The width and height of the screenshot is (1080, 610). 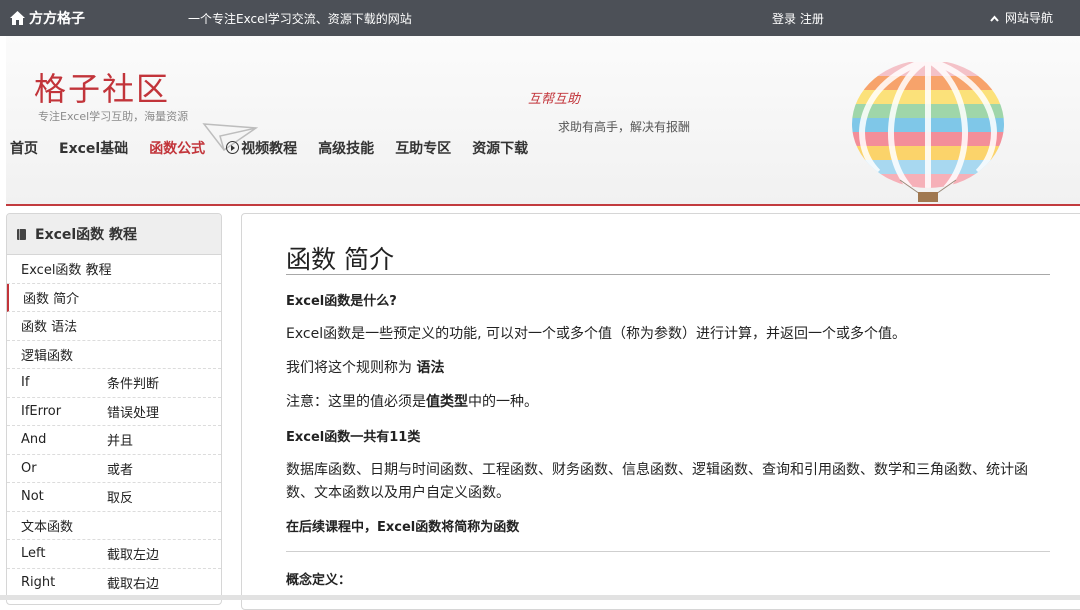 What do you see at coordinates (49, 328) in the screenshot?
I see `sidebar-item-label: 函数 语法` at bounding box center [49, 328].